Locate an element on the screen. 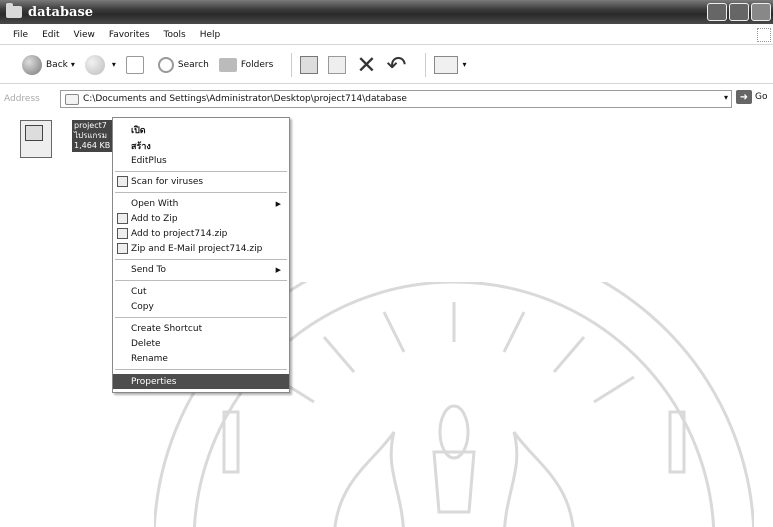 The width and height of the screenshot is (773, 527). file-item is located at coordinates (36, 139).